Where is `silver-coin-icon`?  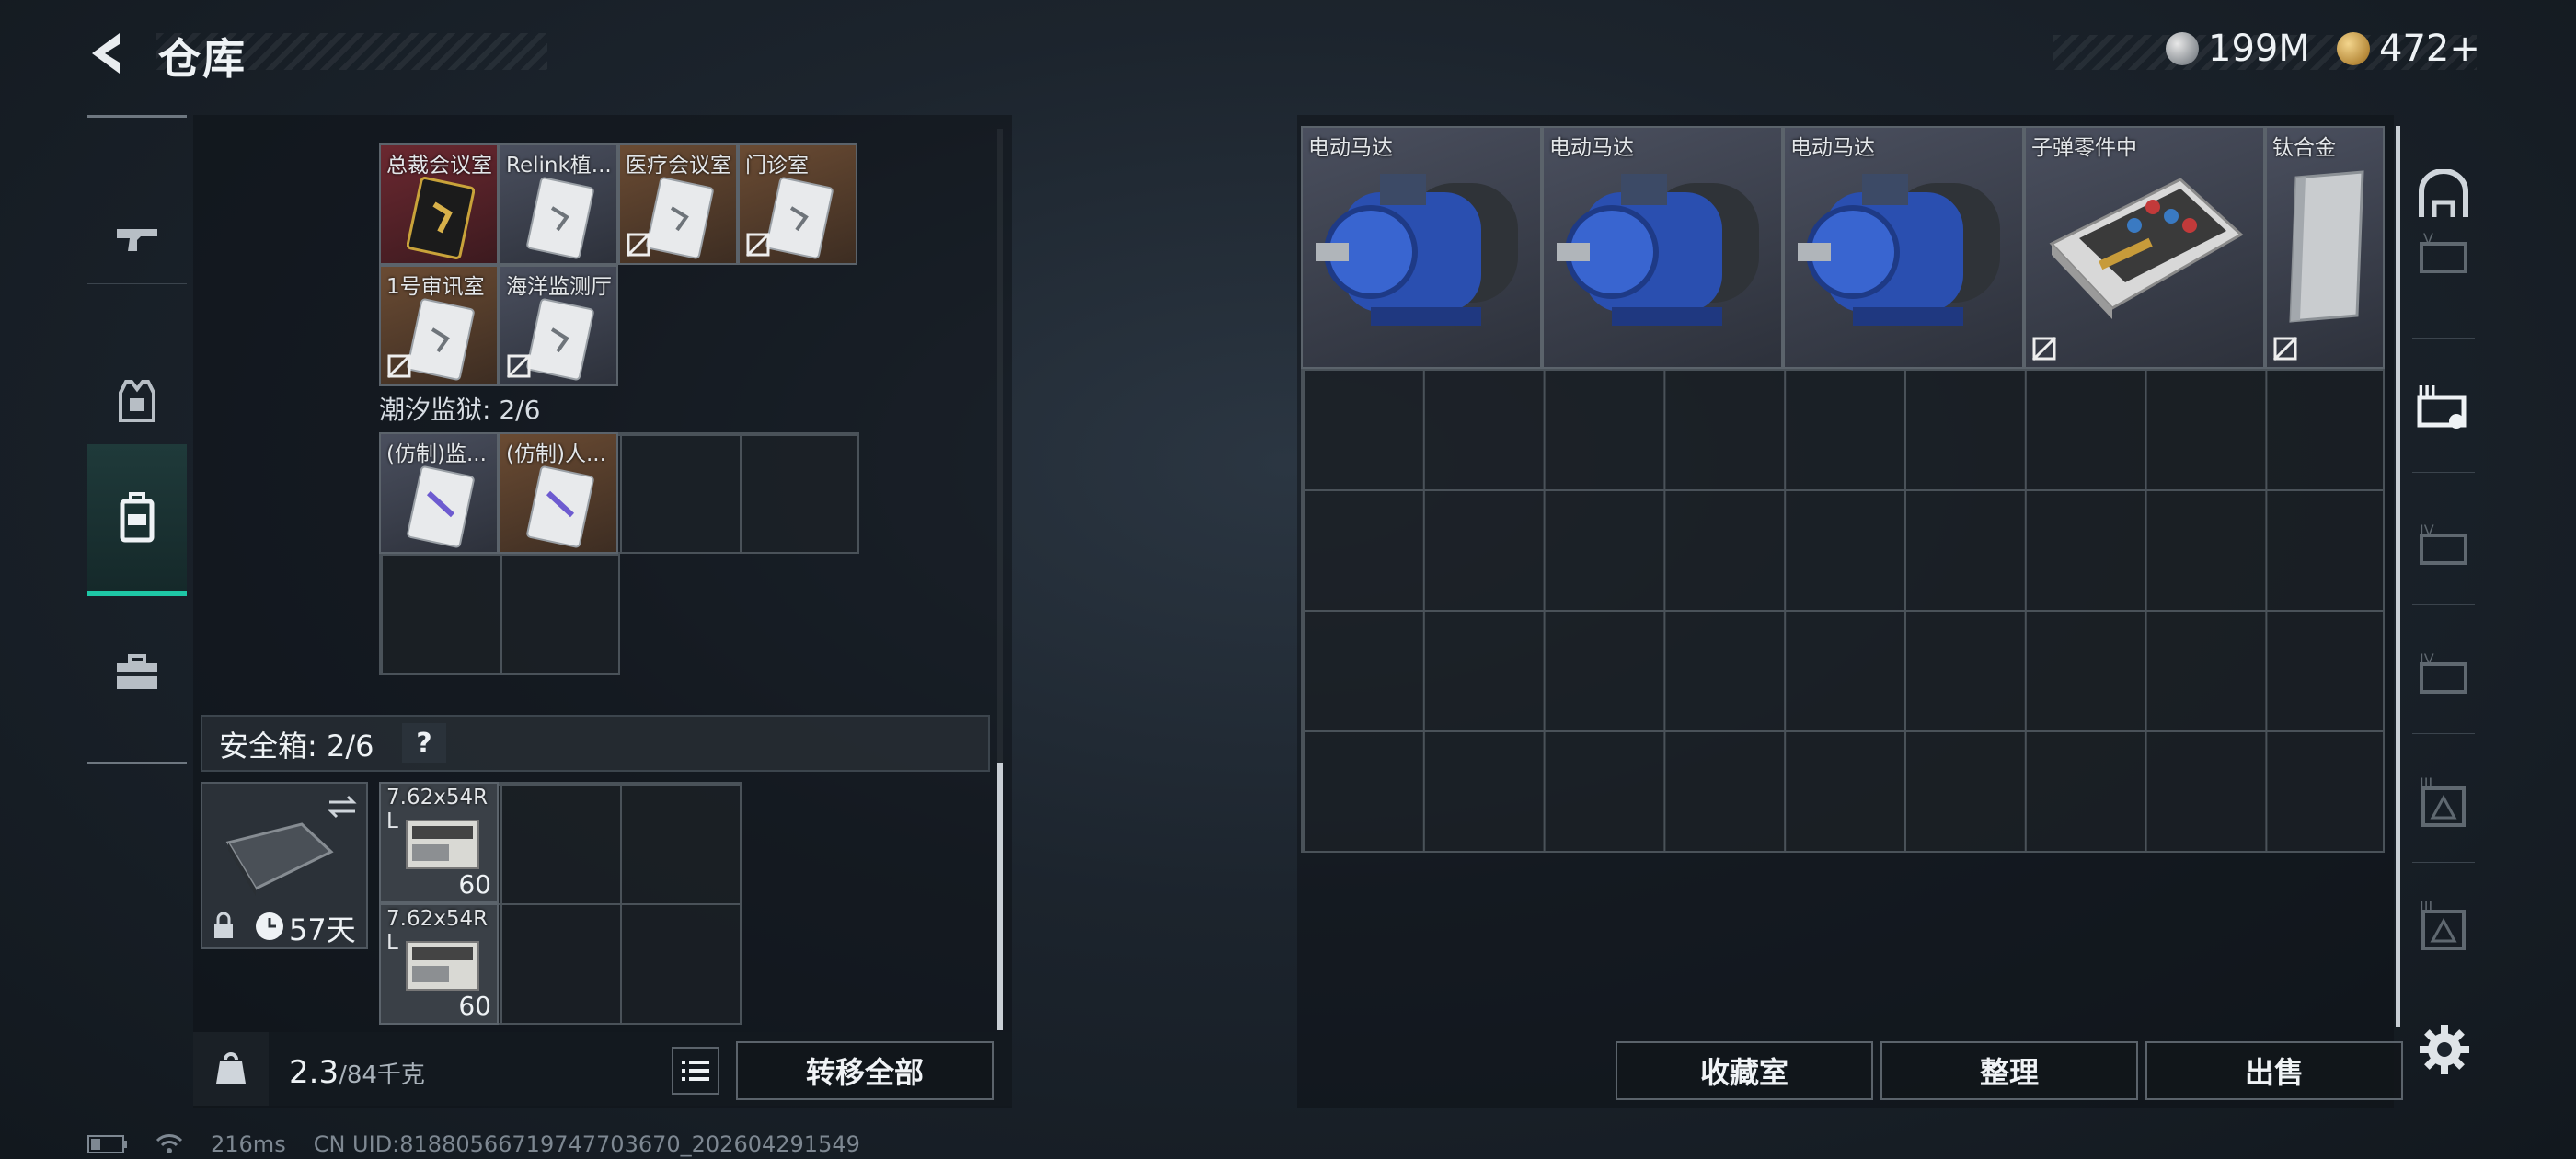
silver-coin-icon is located at coordinates (2182, 48).